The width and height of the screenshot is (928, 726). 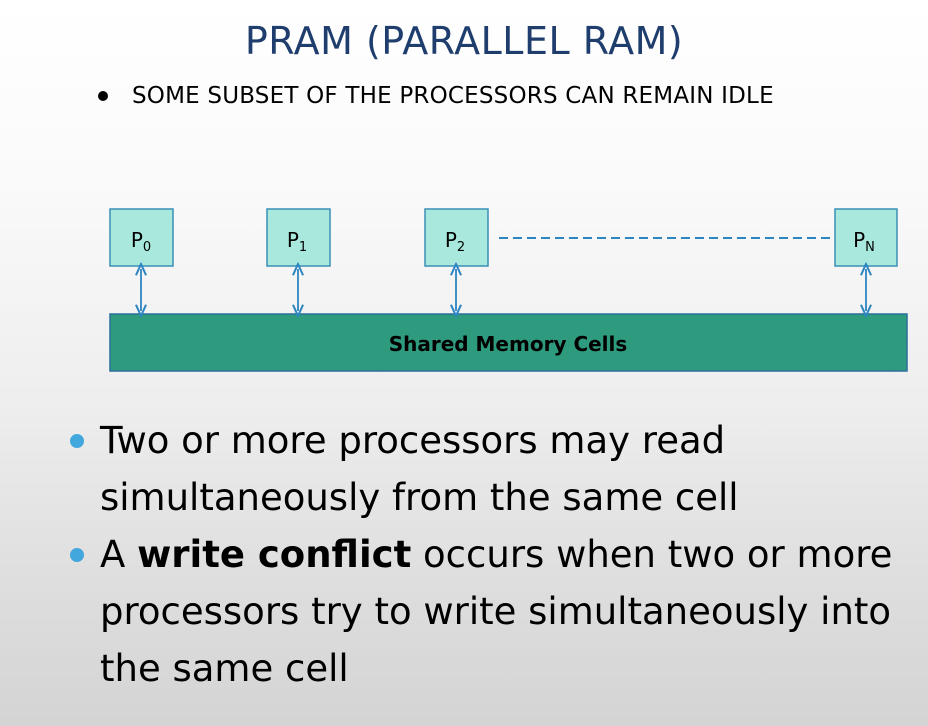 What do you see at coordinates (303, 247) in the screenshot?
I see `processor-subscript: 1` at bounding box center [303, 247].